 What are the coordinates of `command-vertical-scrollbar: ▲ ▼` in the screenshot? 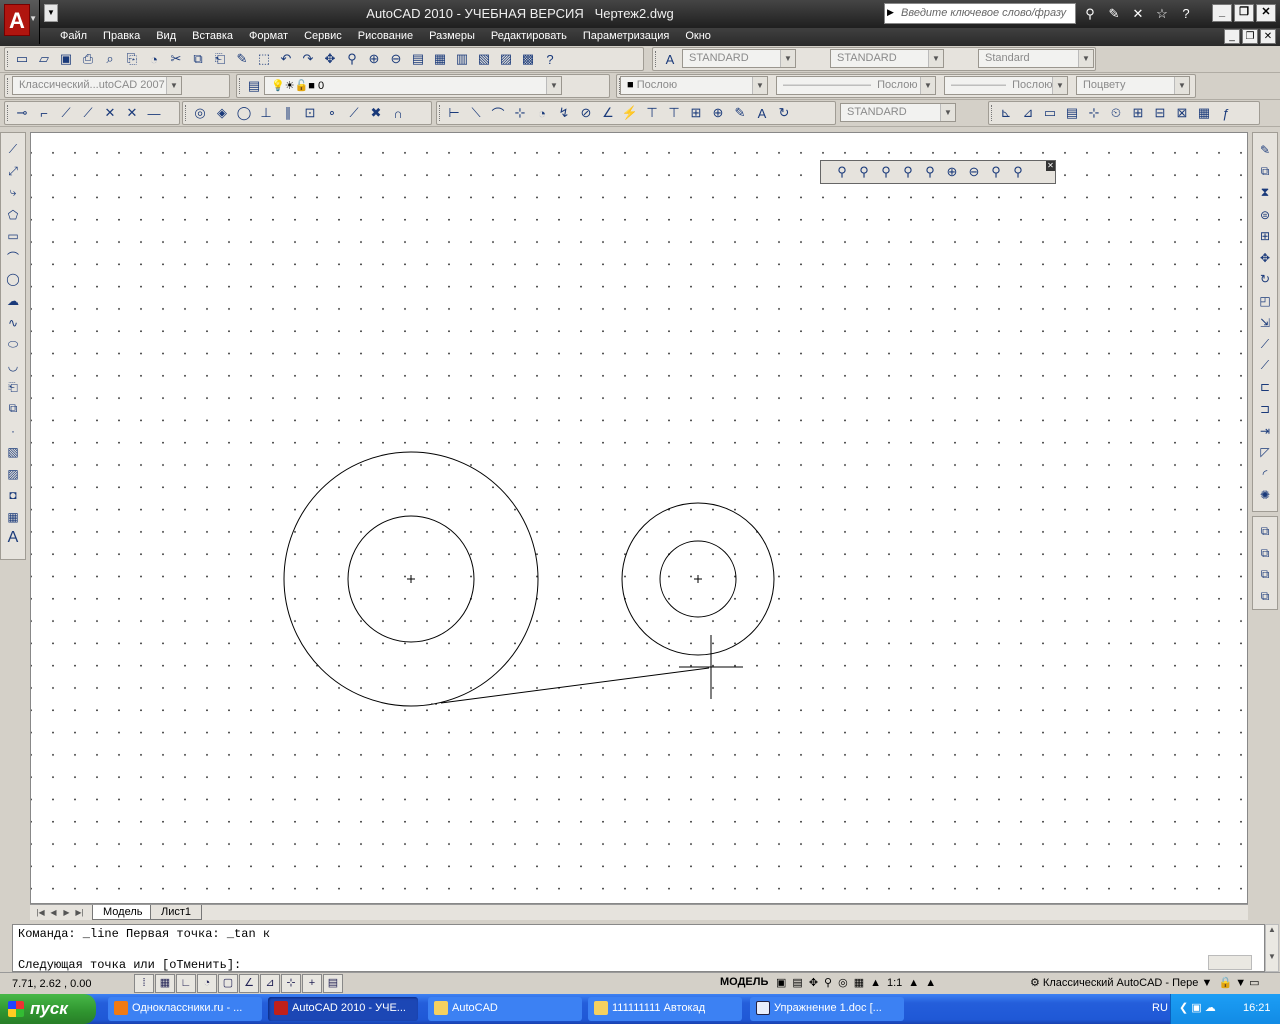 It's located at (1272, 948).